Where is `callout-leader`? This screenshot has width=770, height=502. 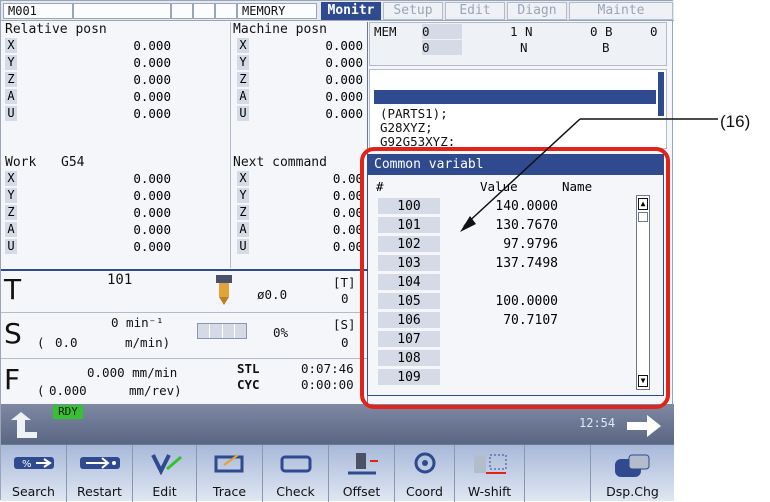
callout-leader is located at coordinates (589, 175).